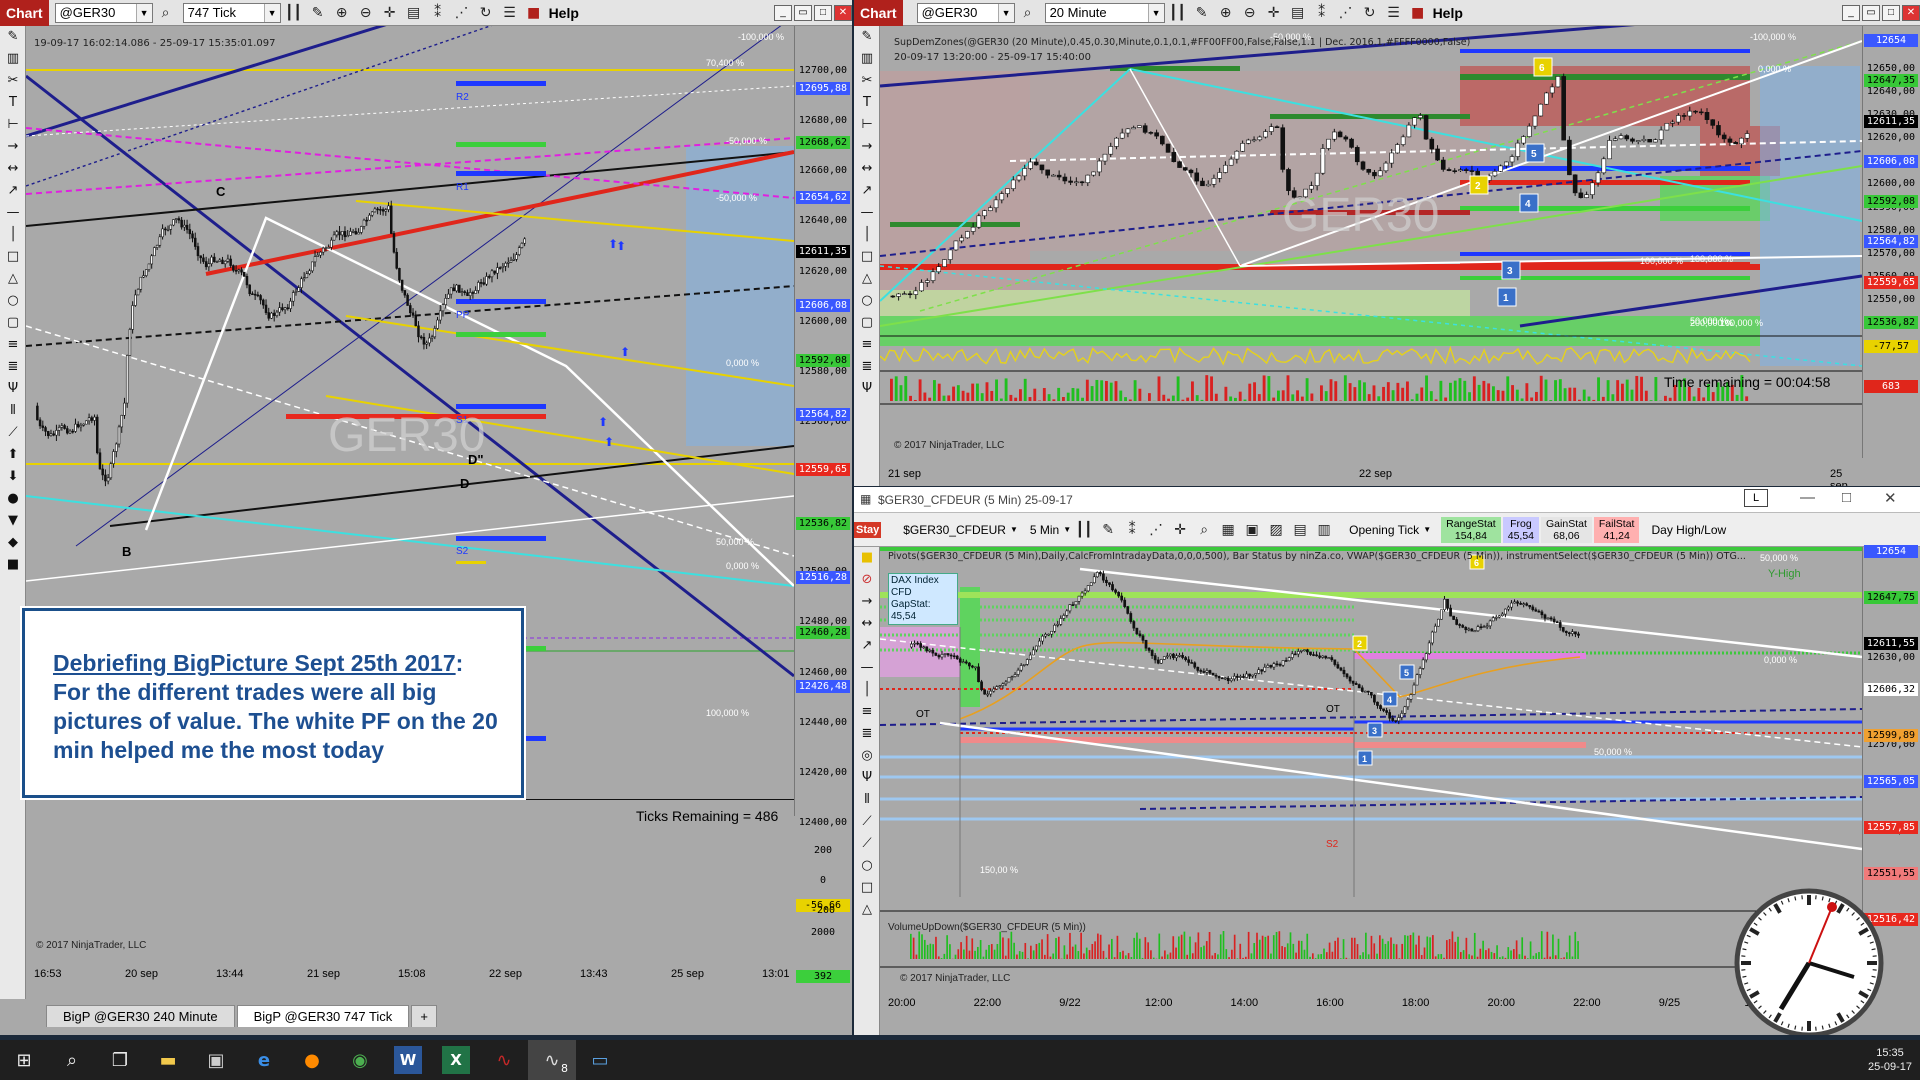  What do you see at coordinates (13, 81) in the screenshot?
I see `risk-reward-icon: ✂` at bounding box center [13, 81].